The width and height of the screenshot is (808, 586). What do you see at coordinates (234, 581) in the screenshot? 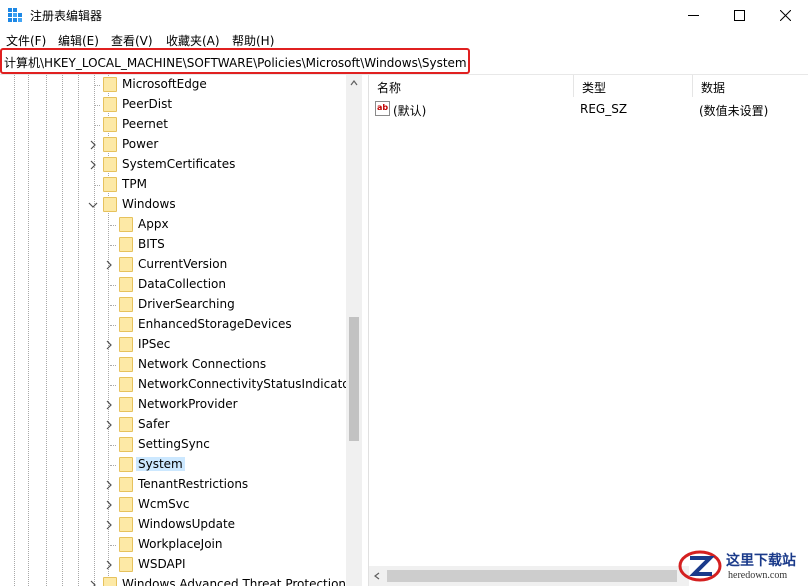
I see `tree-node-label: Windows Advanced Threat Protection` at bounding box center [234, 581].